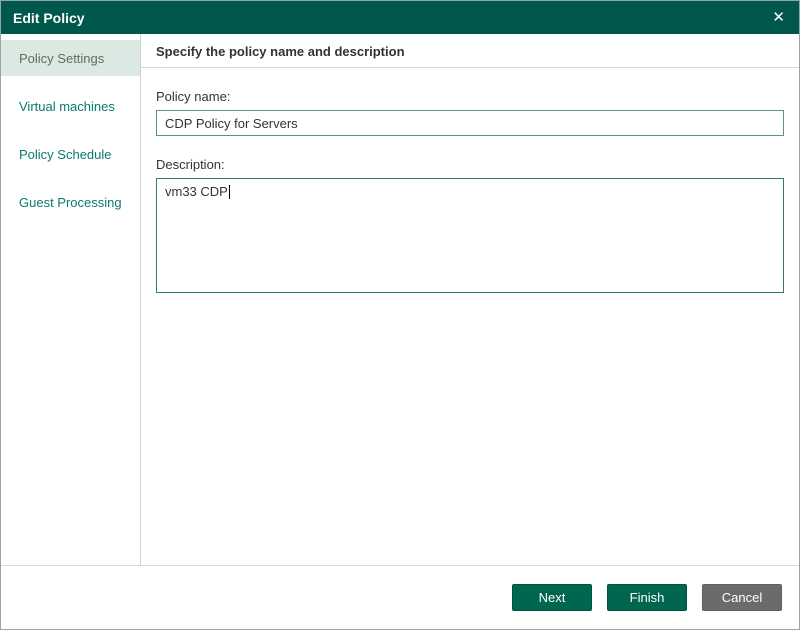 This screenshot has height=630, width=800. I want to click on sidebar-item-virtual-machines: Virtual machines, so click(70, 106).